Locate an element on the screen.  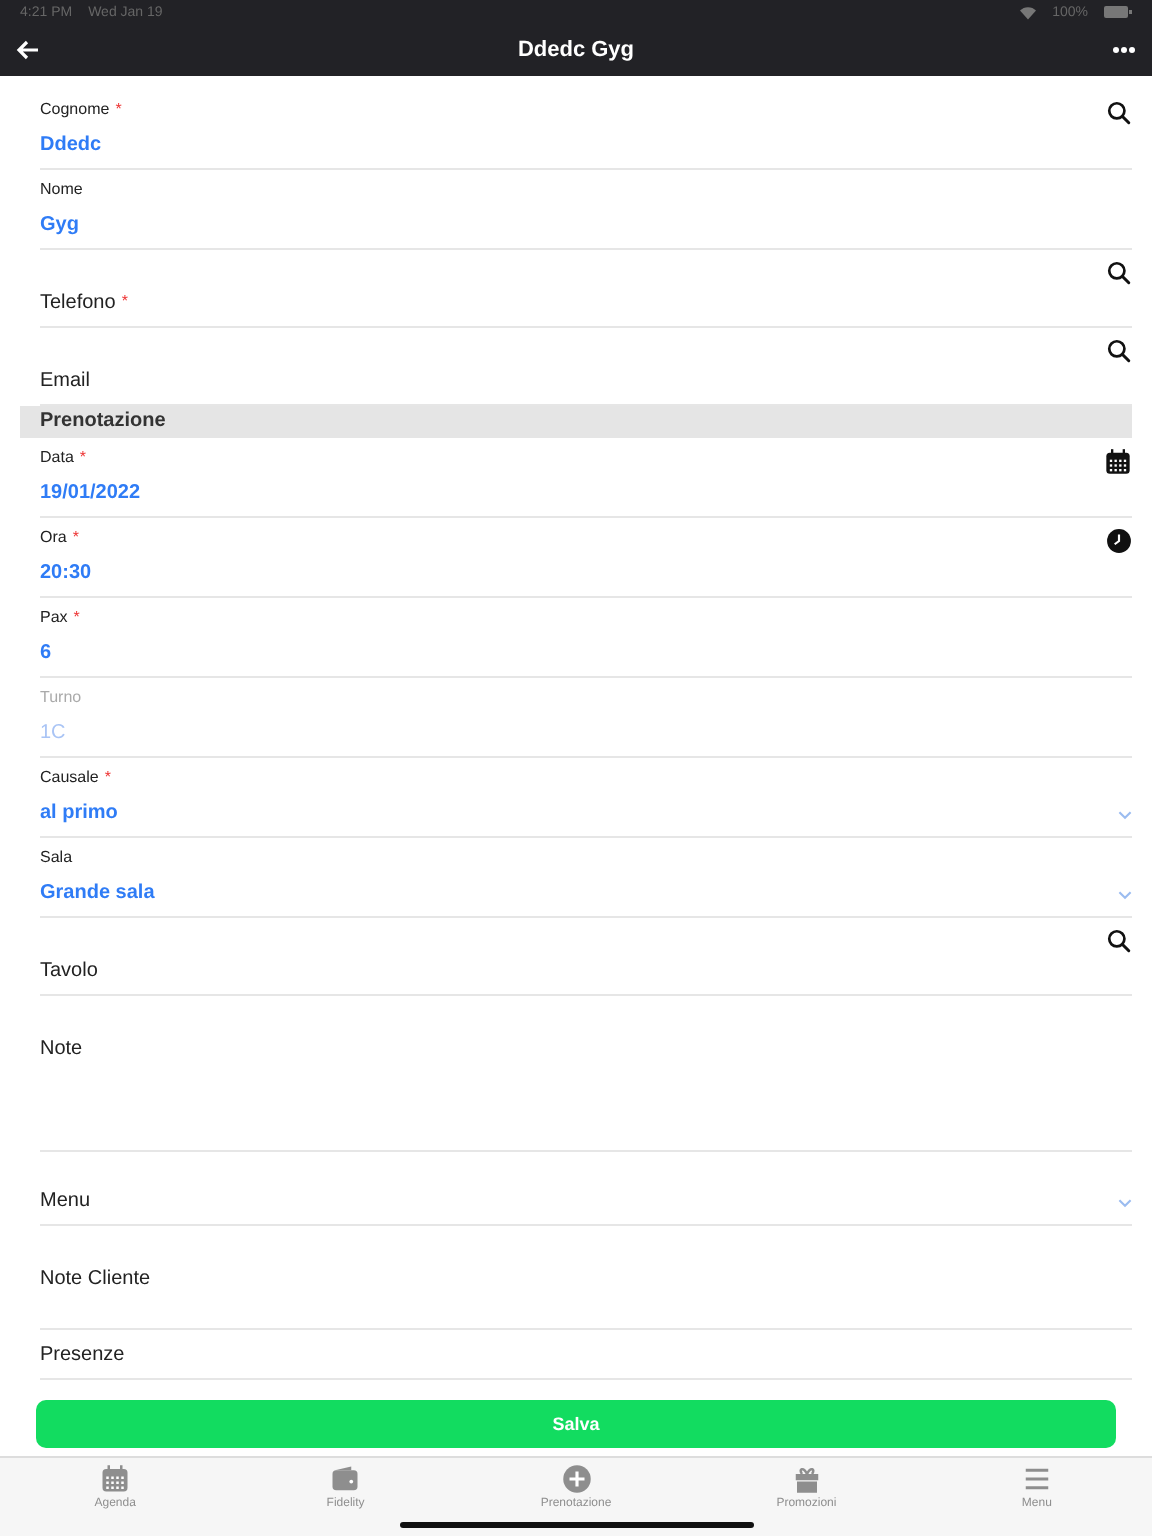
field-value: 20:30 is located at coordinates (66, 572).